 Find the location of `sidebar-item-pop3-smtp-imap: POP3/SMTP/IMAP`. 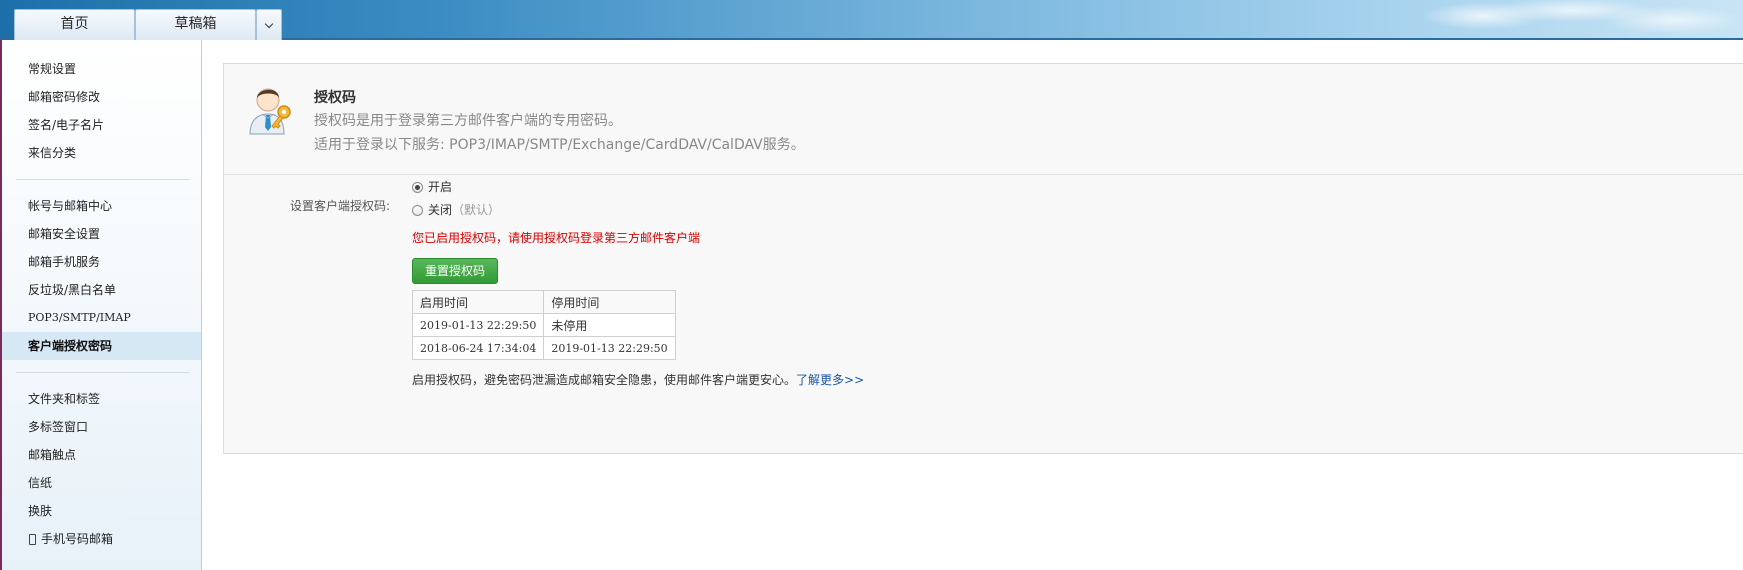

sidebar-item-pop3-smtp-imap: POP3/SMTP/IMAP is located at coordinates (101, 318).